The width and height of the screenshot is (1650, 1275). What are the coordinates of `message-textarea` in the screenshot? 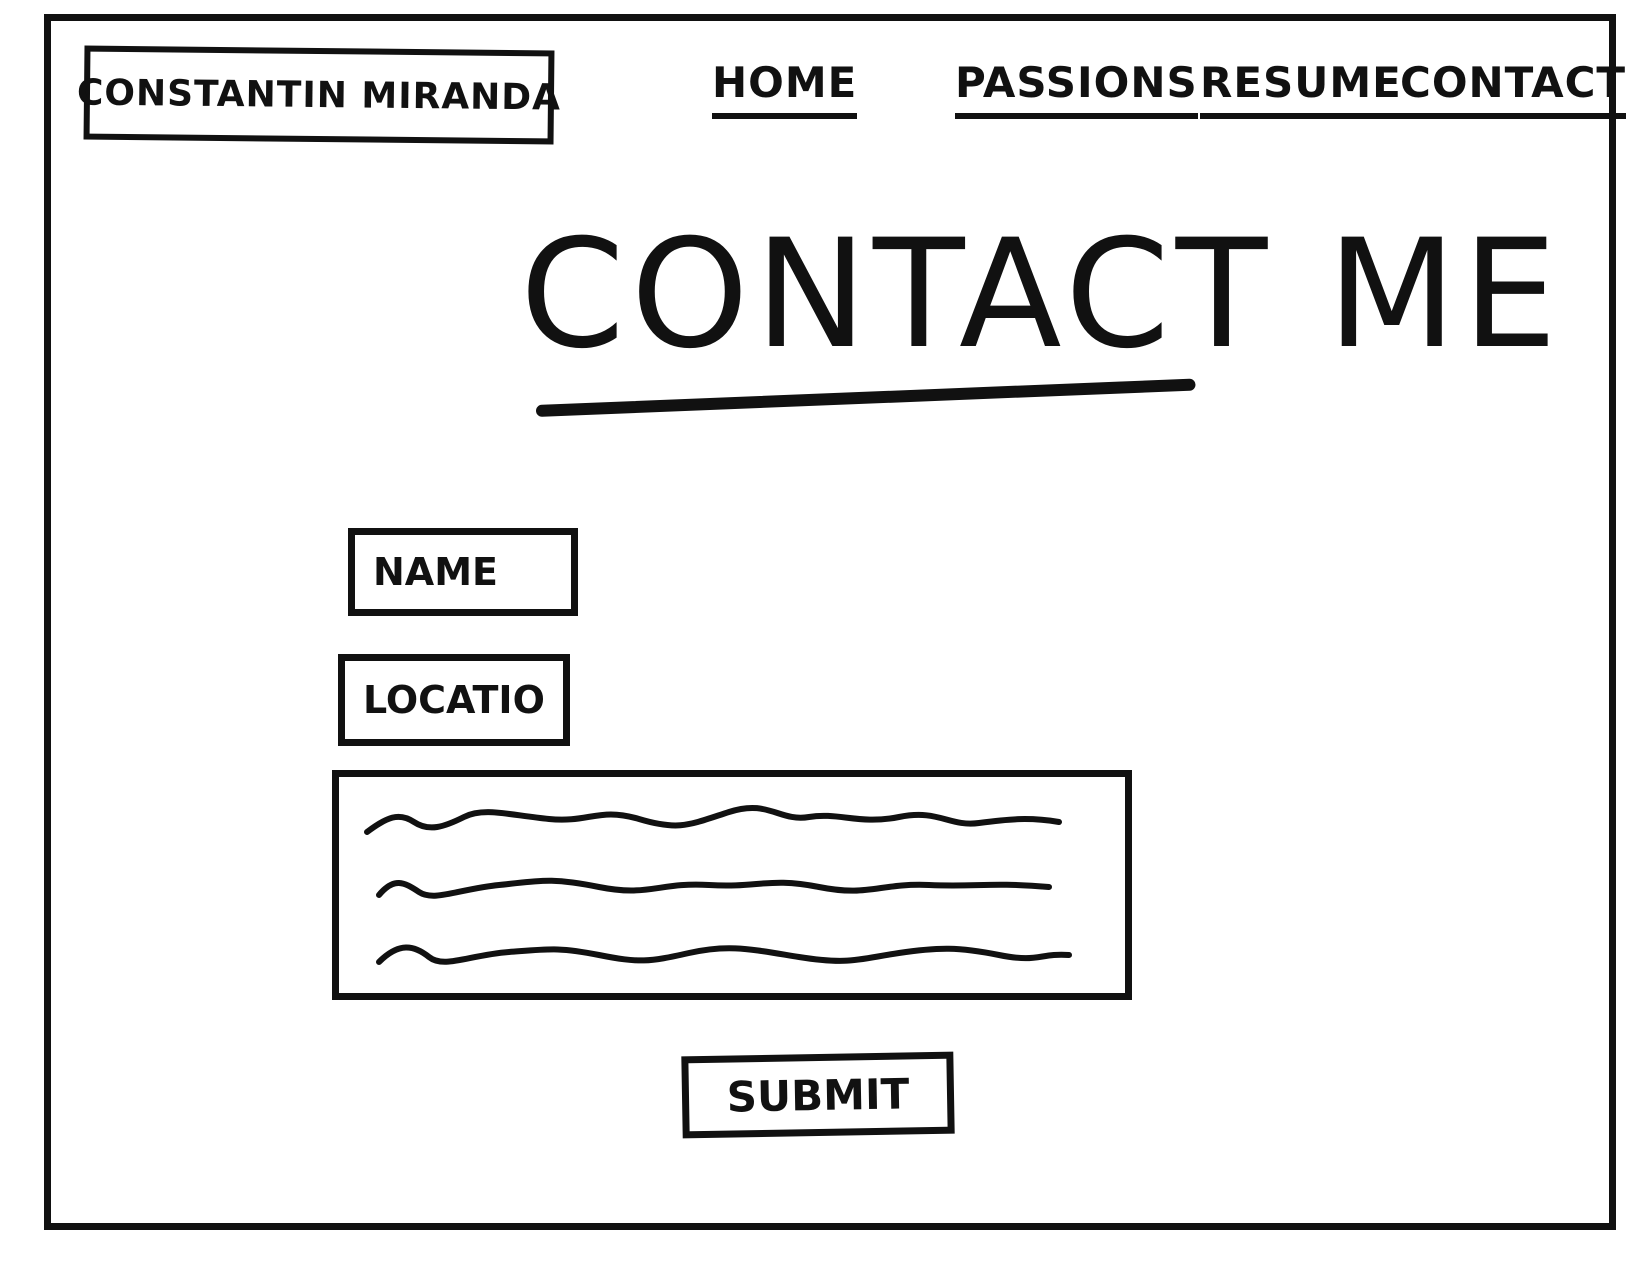 It's located at (732, 885).